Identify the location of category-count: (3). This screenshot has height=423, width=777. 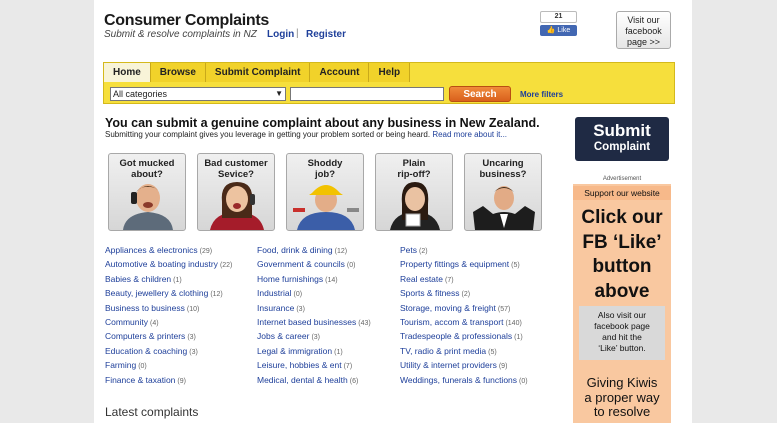
(316, 338).